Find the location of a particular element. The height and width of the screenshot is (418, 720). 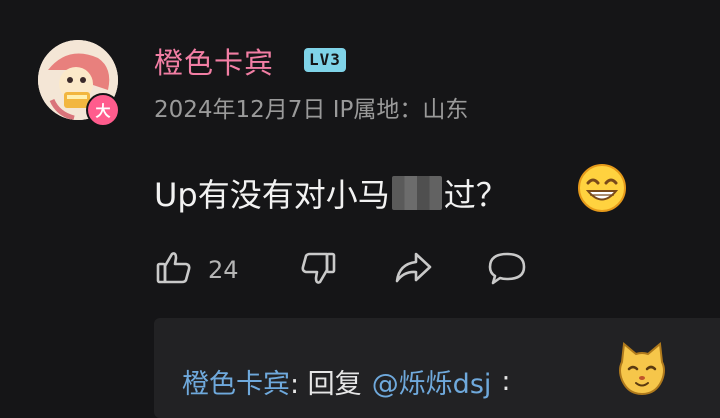

comment-text: Up有没有对小马 过？ is located at coordinates (331, 193).